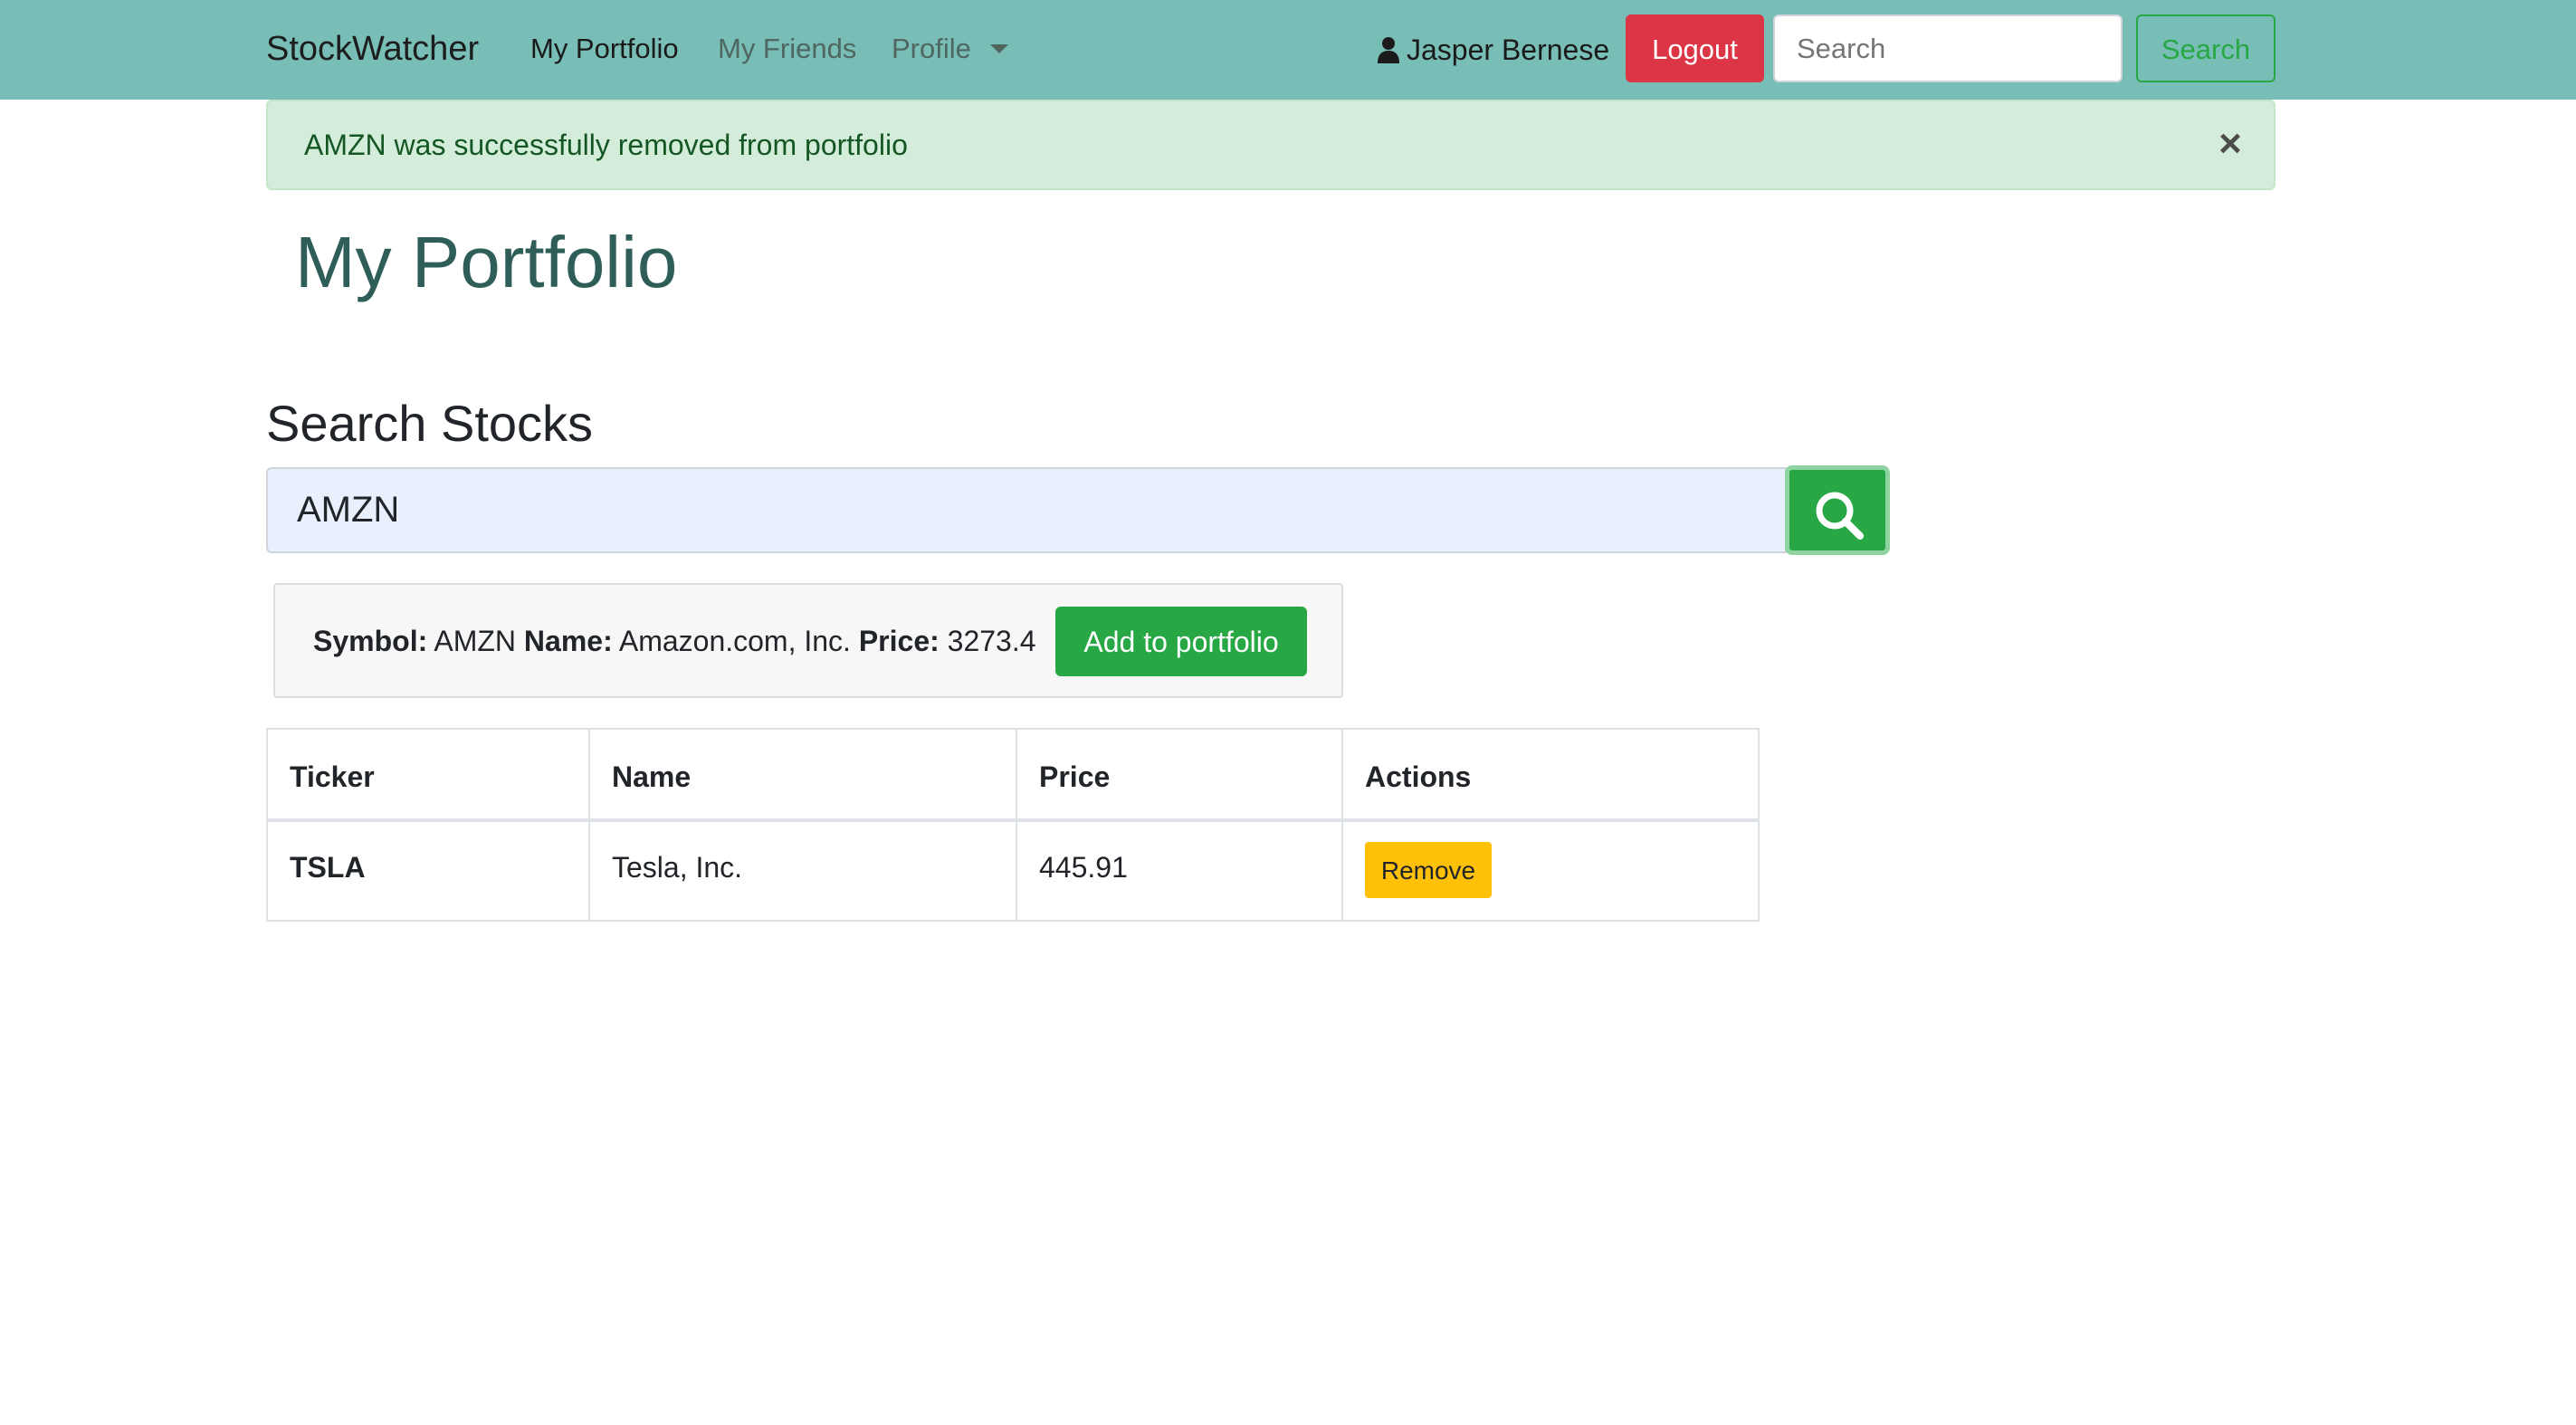  Describe the element at coordinates (1948, 48) in the screenshot. I see `navbar-search-input` at that location.